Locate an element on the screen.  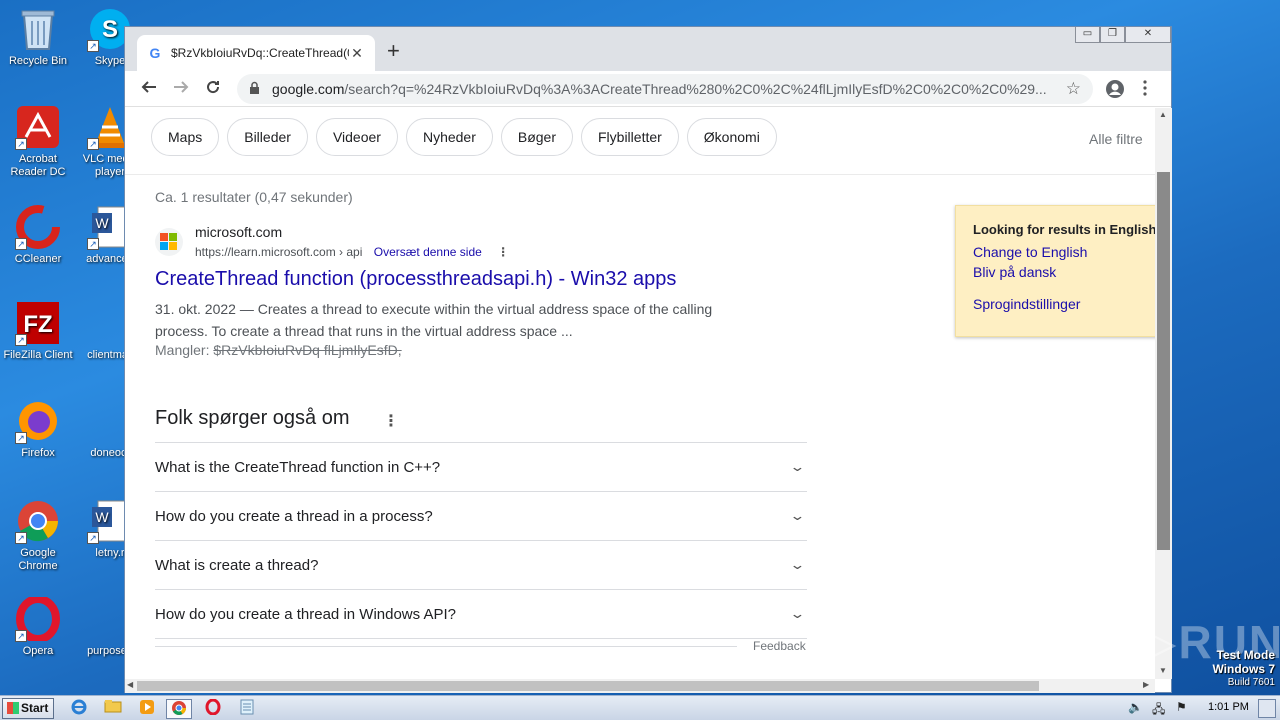
action-center-flag-icon: ⚑ is located at coordinates (1181, 707).